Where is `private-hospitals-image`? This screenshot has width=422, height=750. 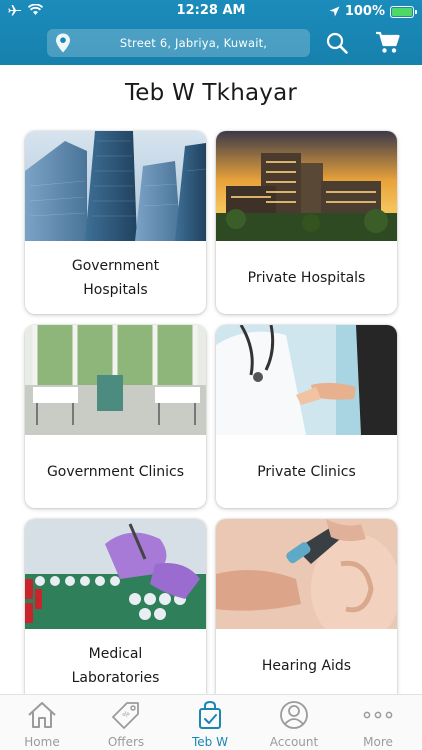
private-hospitals-image is located at coordinates (306, 186).